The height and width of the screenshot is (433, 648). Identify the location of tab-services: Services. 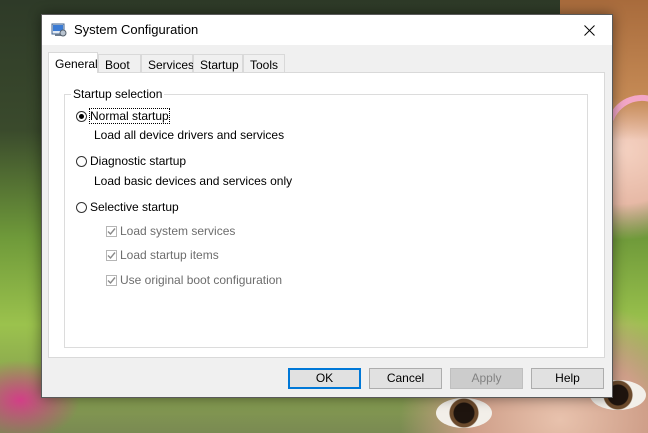
(167, 63).